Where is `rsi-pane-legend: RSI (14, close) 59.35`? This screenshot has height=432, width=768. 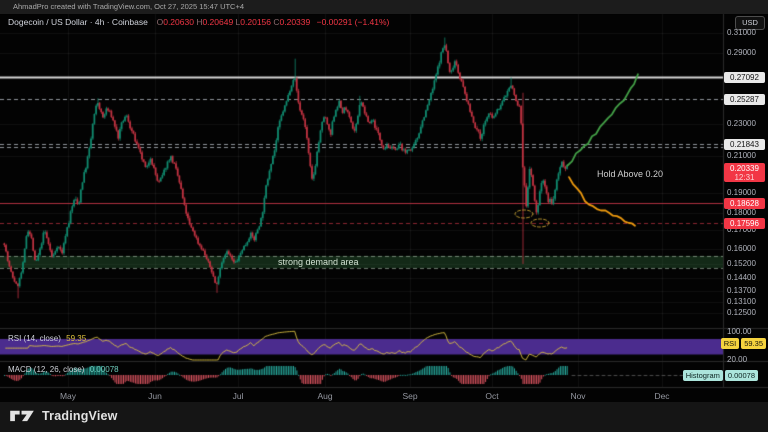
rsi-pane-legend: RSI (14, close) 59.35 is located at coordinates (47, 338).